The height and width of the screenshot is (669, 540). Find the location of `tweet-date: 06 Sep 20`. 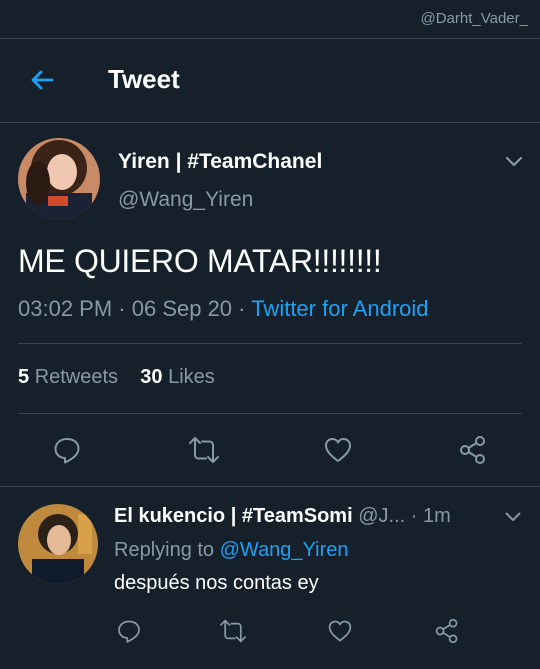

tweet-date: 06 Sep 20 is located at coordinates (182, 308).